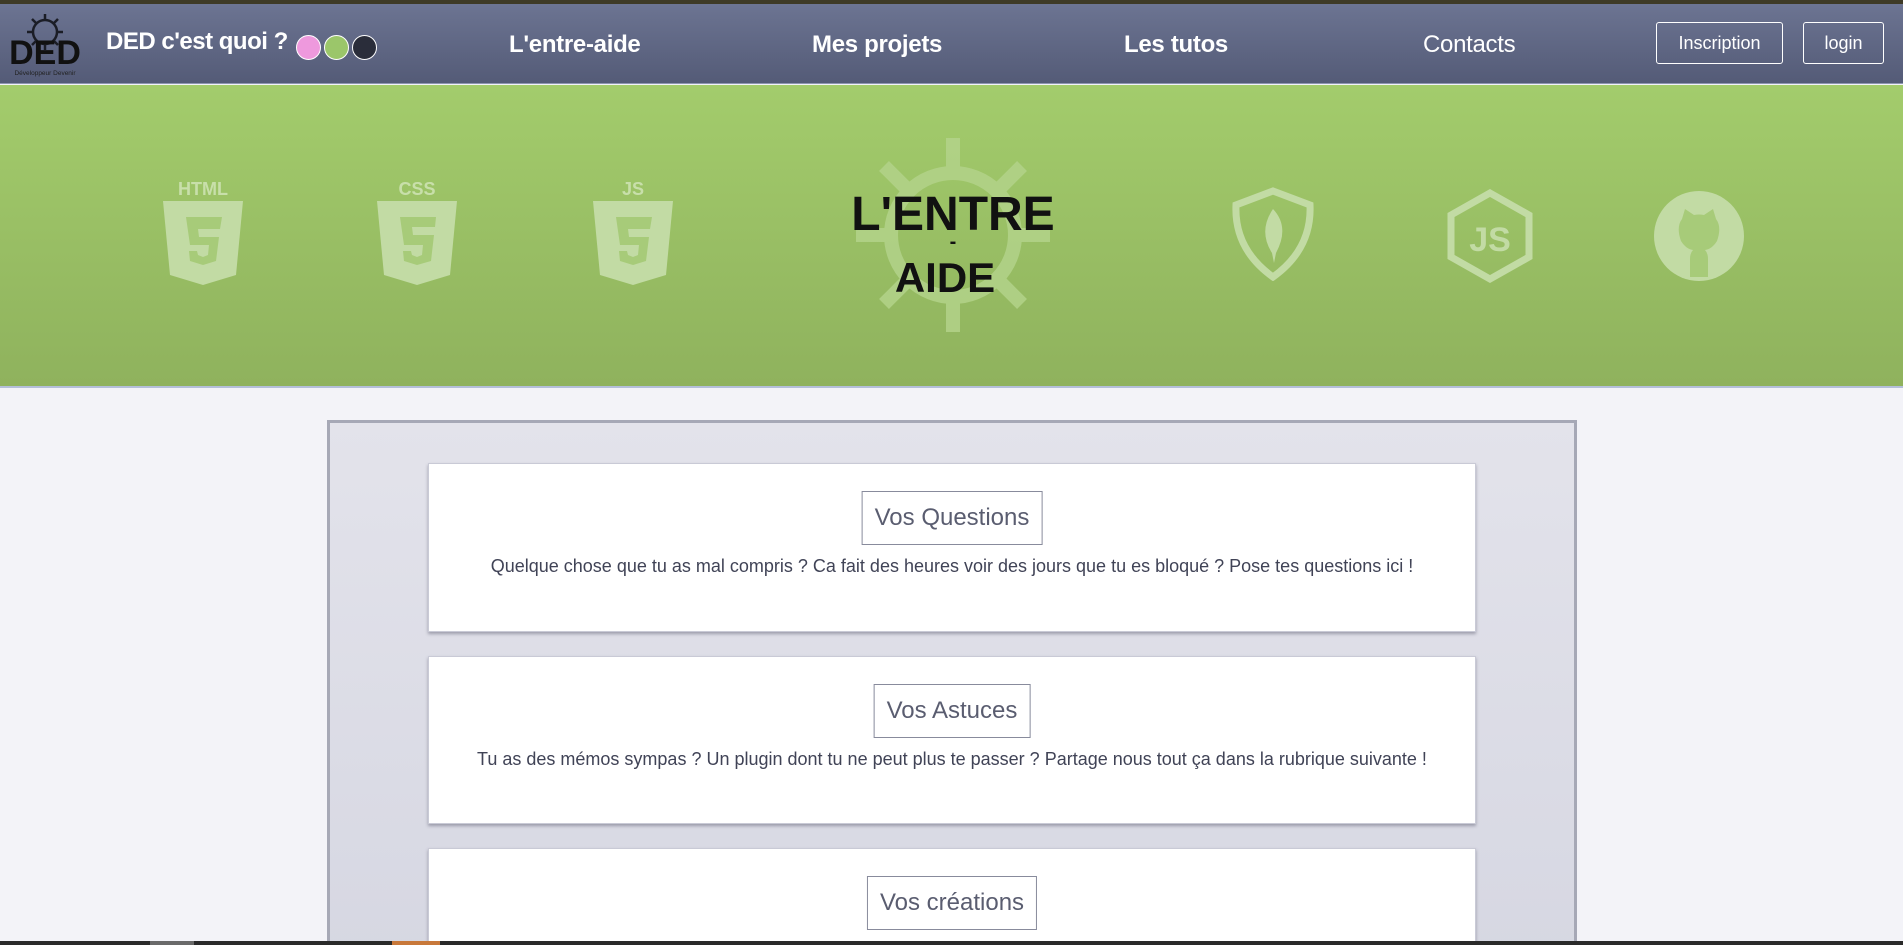 The image size is (1903, 945). Describe the element at coordinates (1469, 45) in the screenshot. I see `nav-link-contacts: Contacts` at that location.